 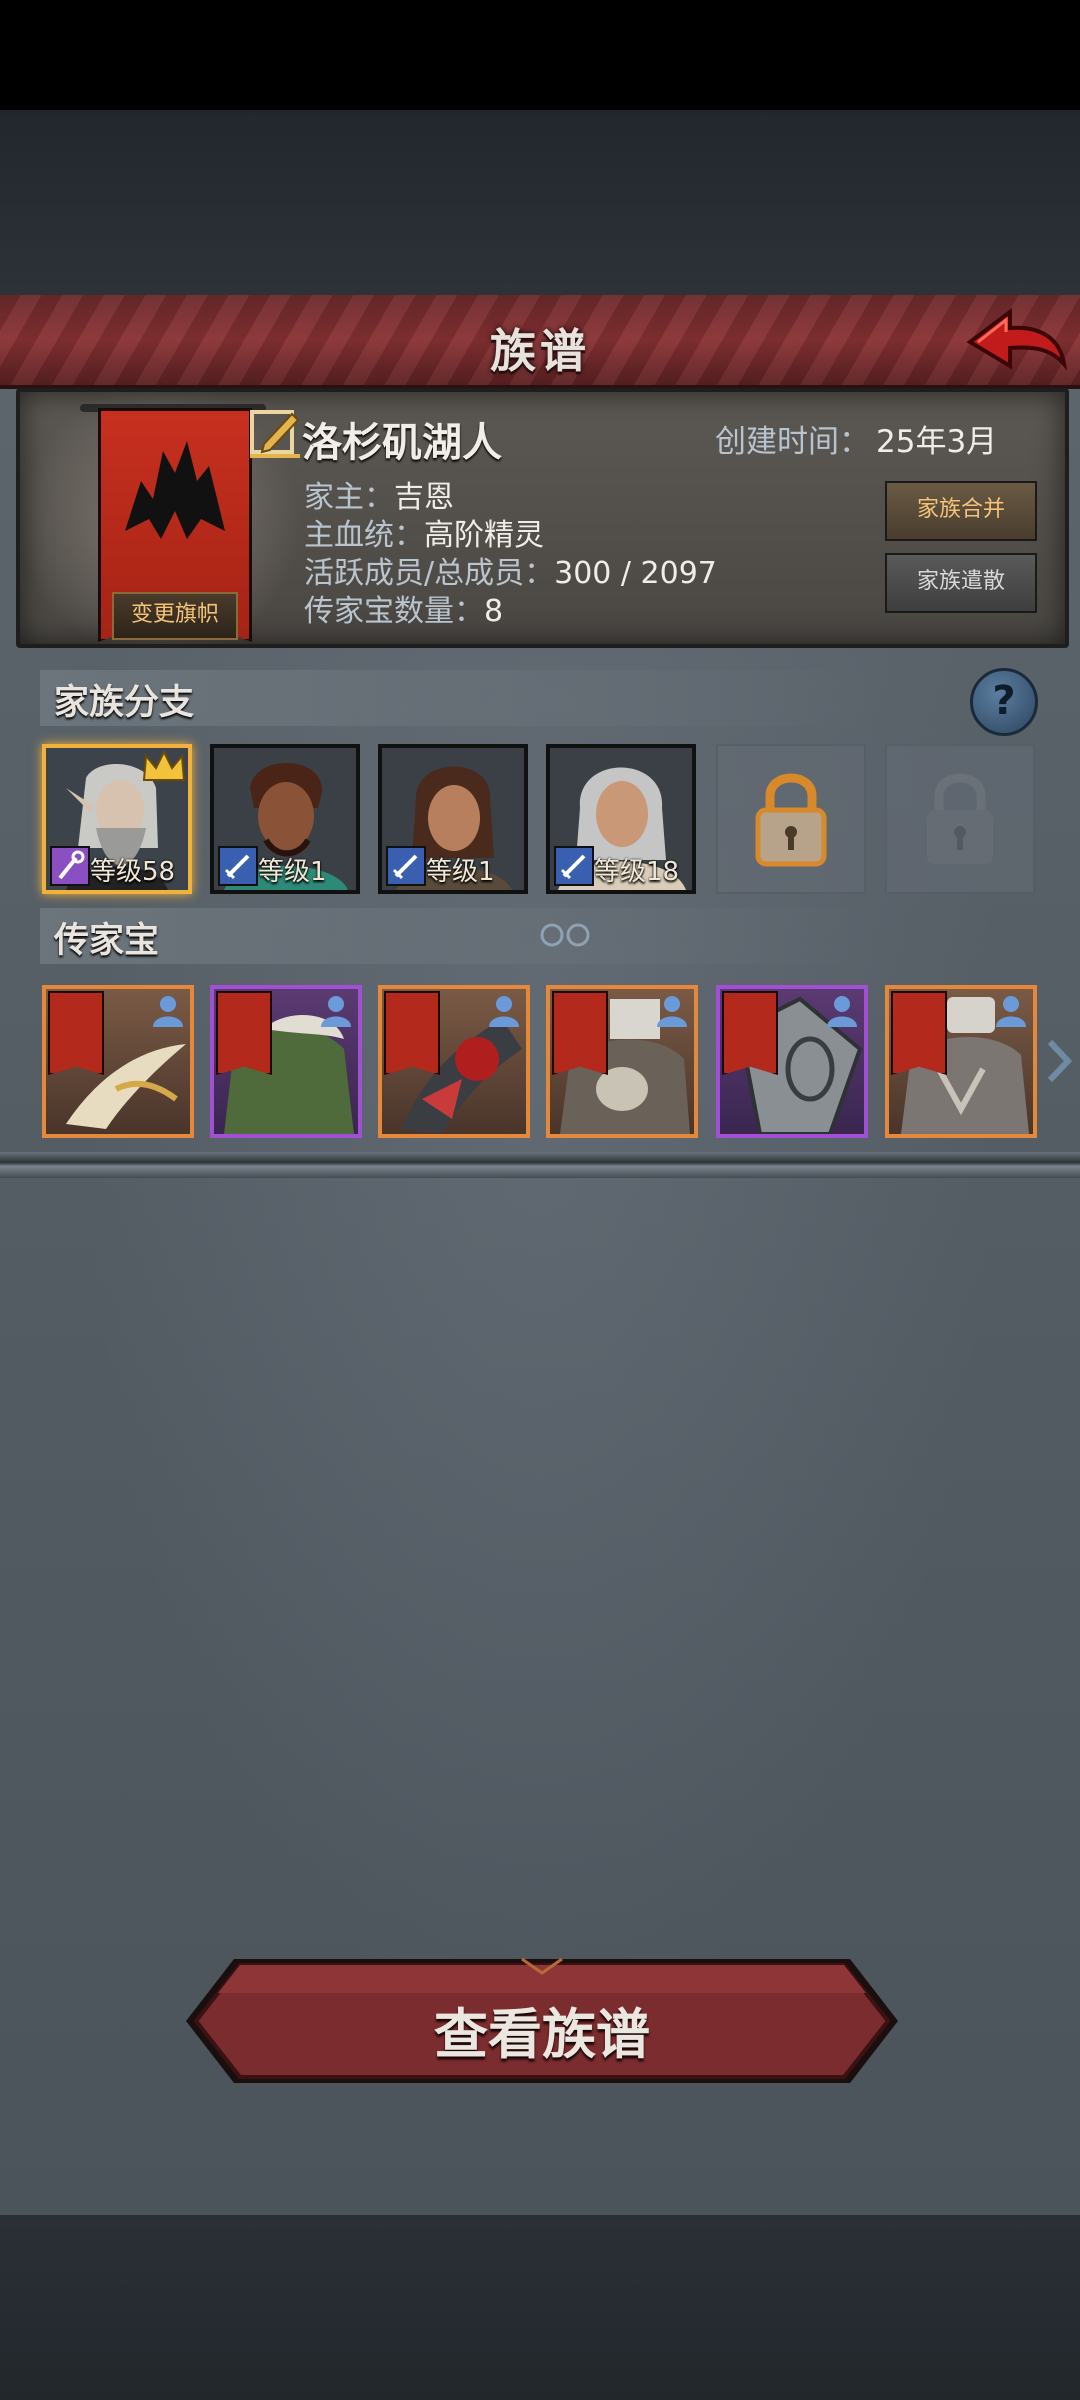 I want to click on leader-crown-icon, so click(x=164, y=765).